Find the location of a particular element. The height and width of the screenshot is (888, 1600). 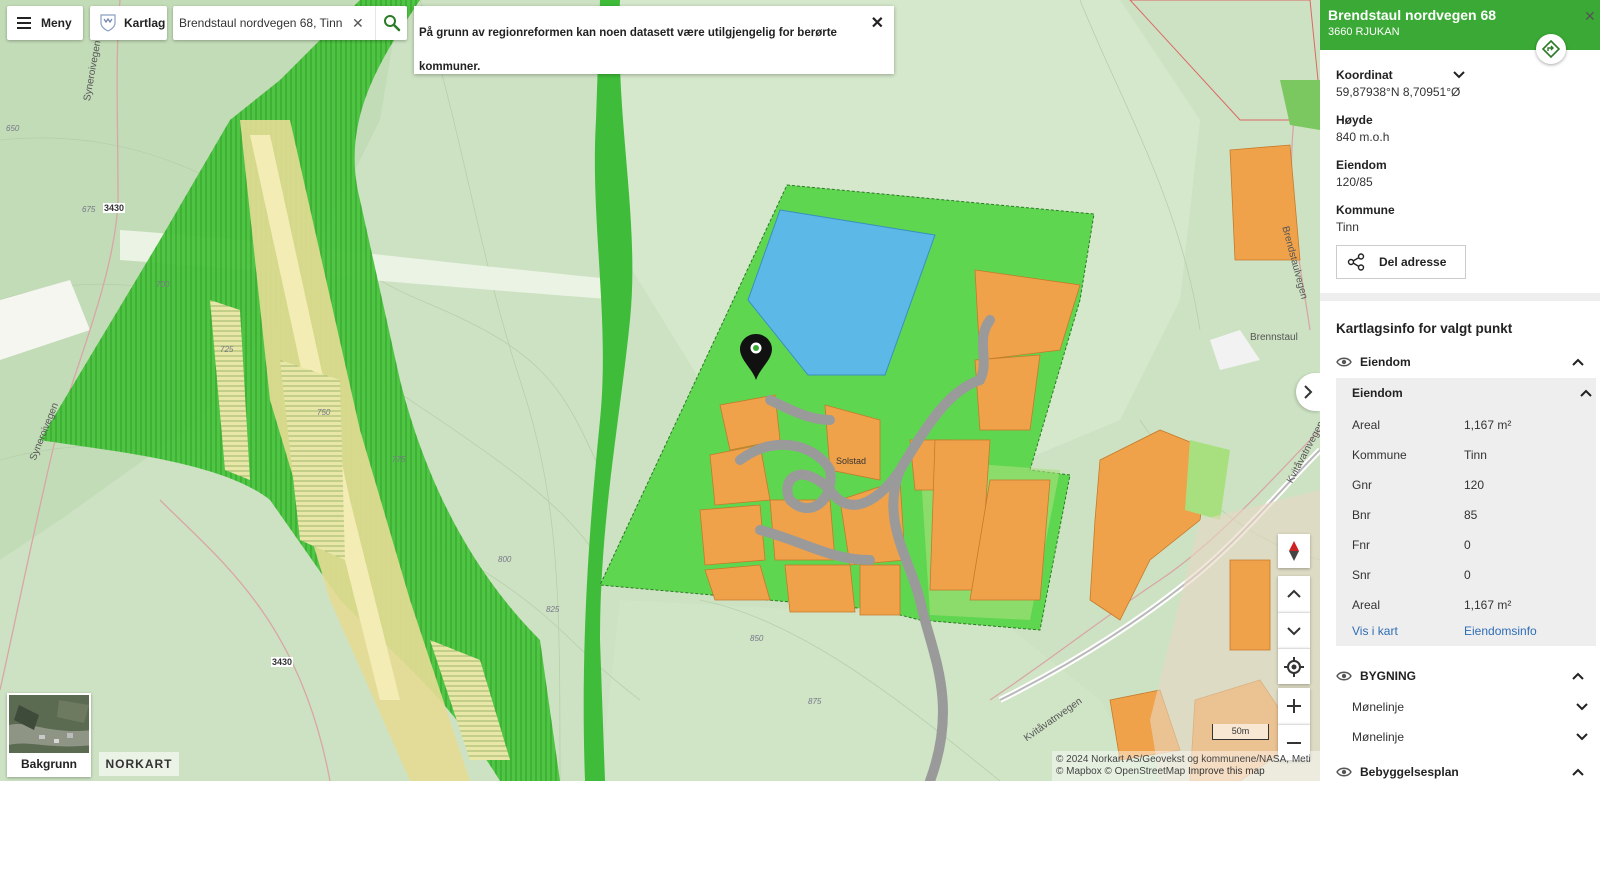

zoom-in-button is located at coordinates (1294, 706).